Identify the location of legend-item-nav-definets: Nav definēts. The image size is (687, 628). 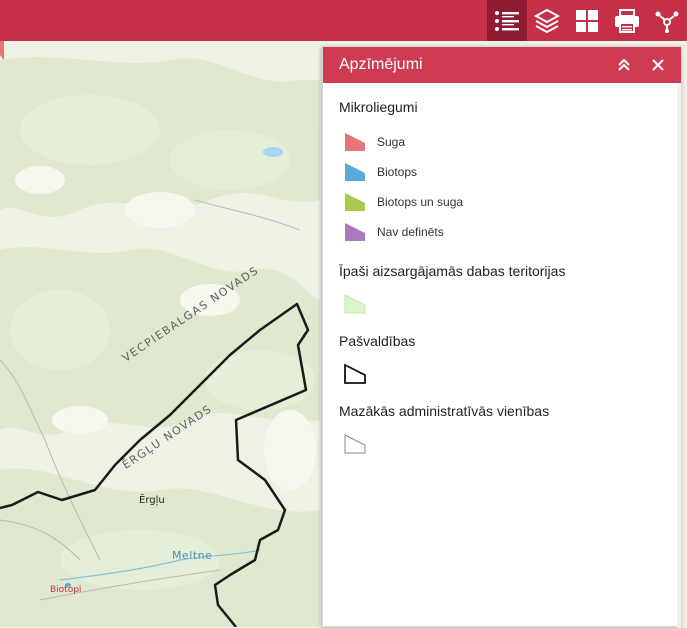
(502, 232).